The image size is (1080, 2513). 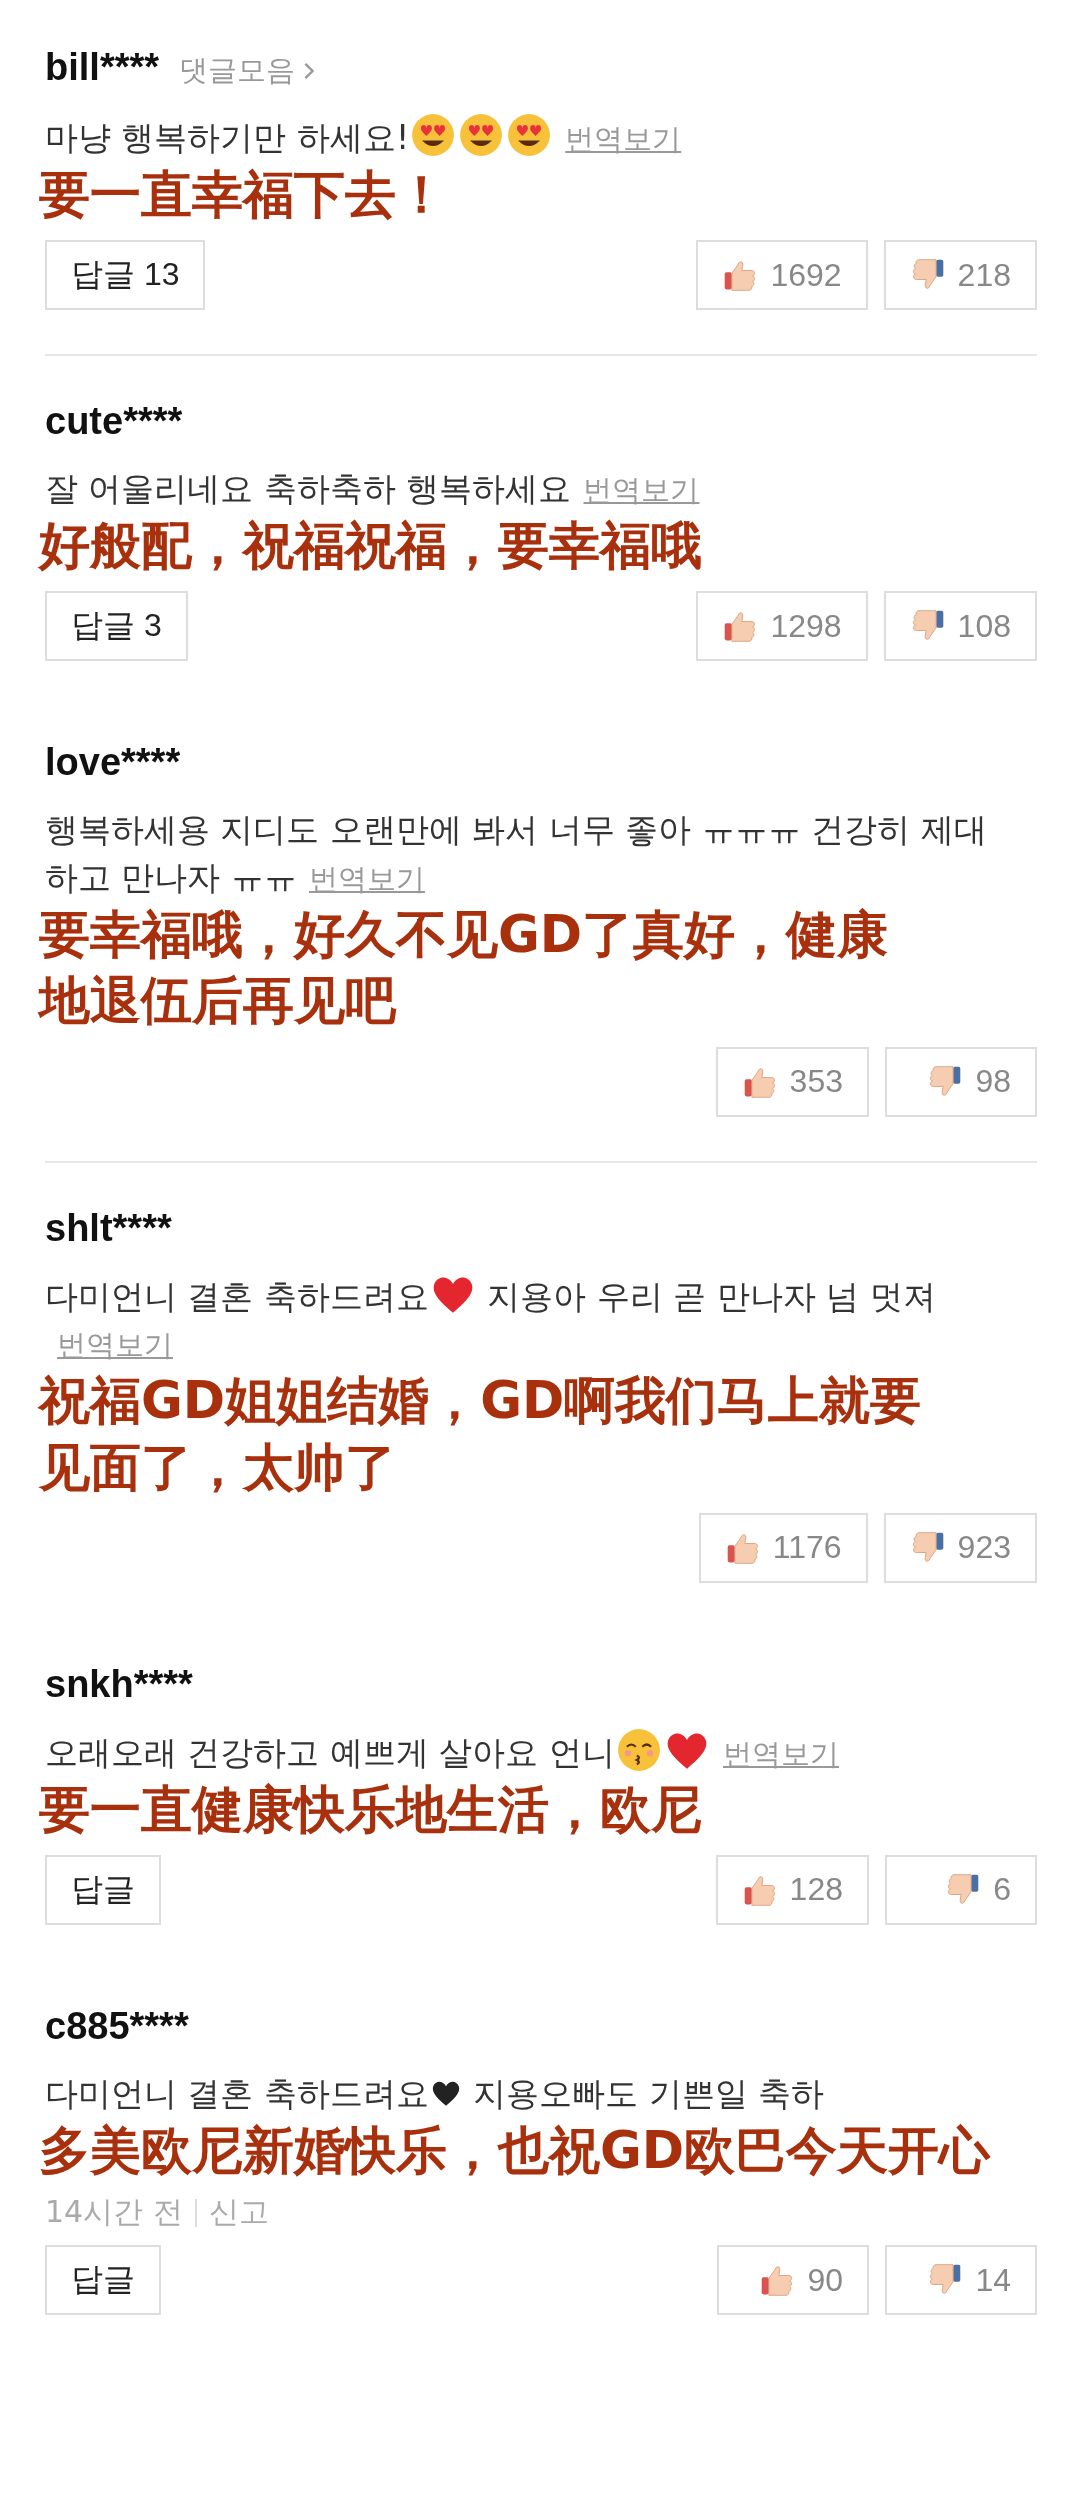 What do you see at coordinates (960, 626) in the screenshot?
I see `dislike-button: 108` at bounding box center [960, 626].